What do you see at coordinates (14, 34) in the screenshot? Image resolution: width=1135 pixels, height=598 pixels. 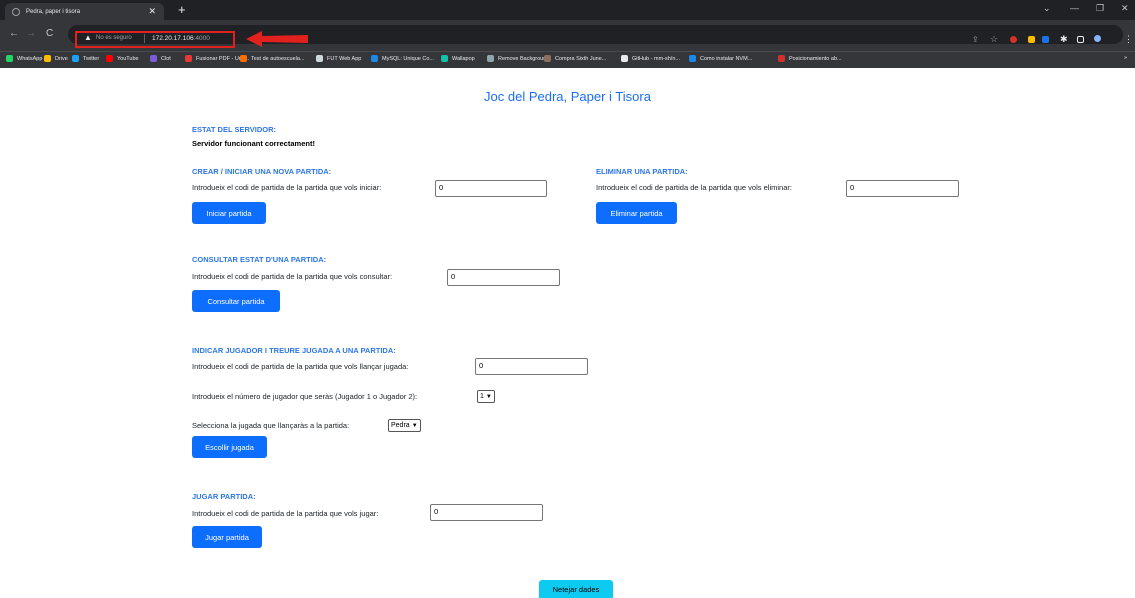 I see `back-icon: ←` at bounding box center [14, 34].